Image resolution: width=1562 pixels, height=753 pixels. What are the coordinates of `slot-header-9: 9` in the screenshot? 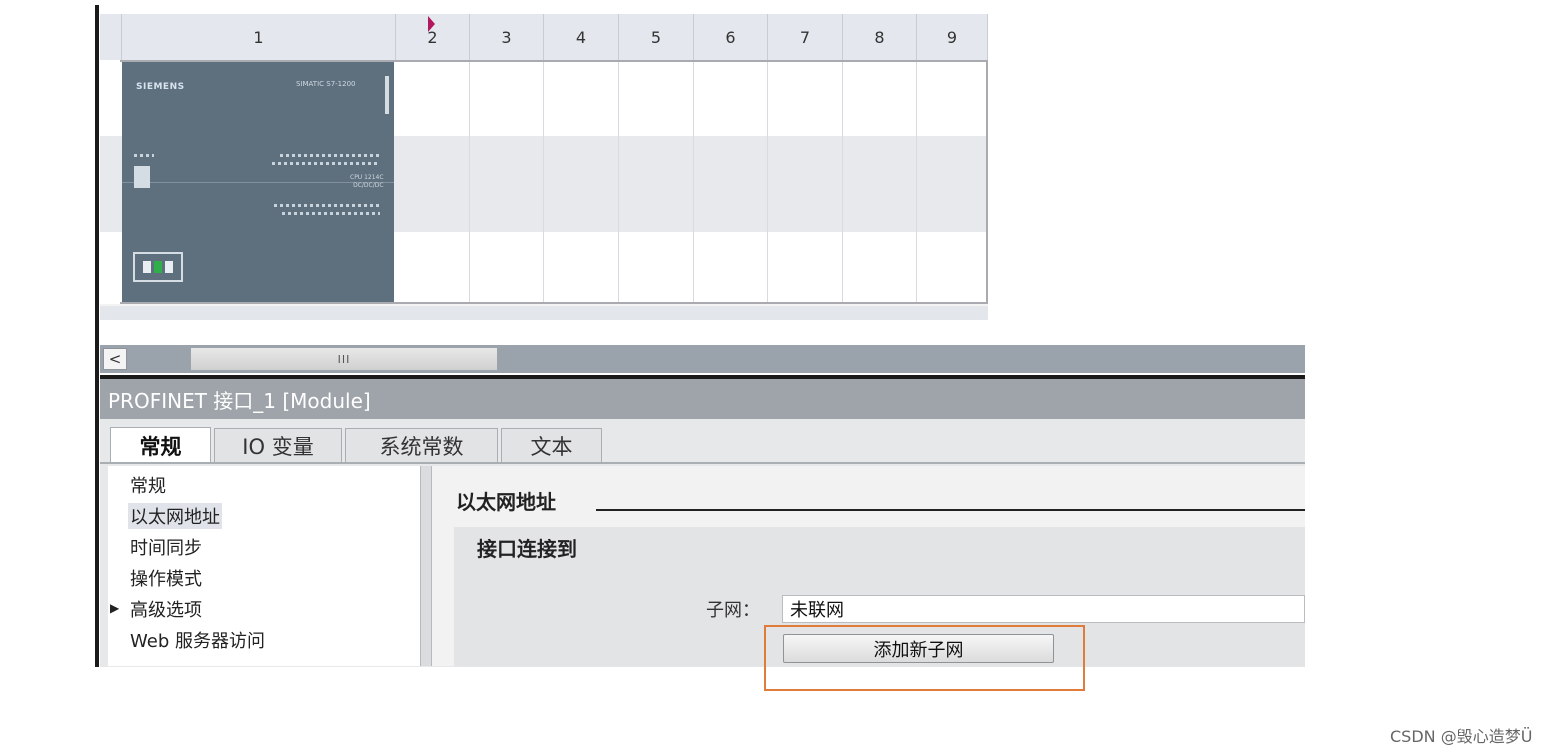 It's located at (952, 37).